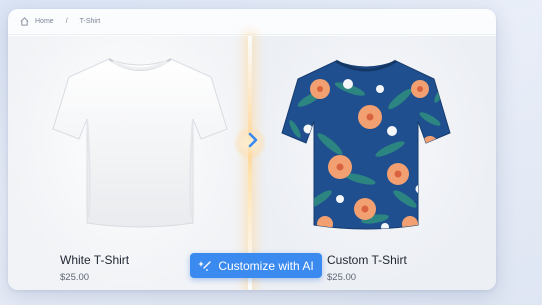 The width and height of the screenshot is (542, 305). What do you see at coordinates (250, 163) in the screenshot?
I see `comparison-divider` at bounding box center [250, 163].